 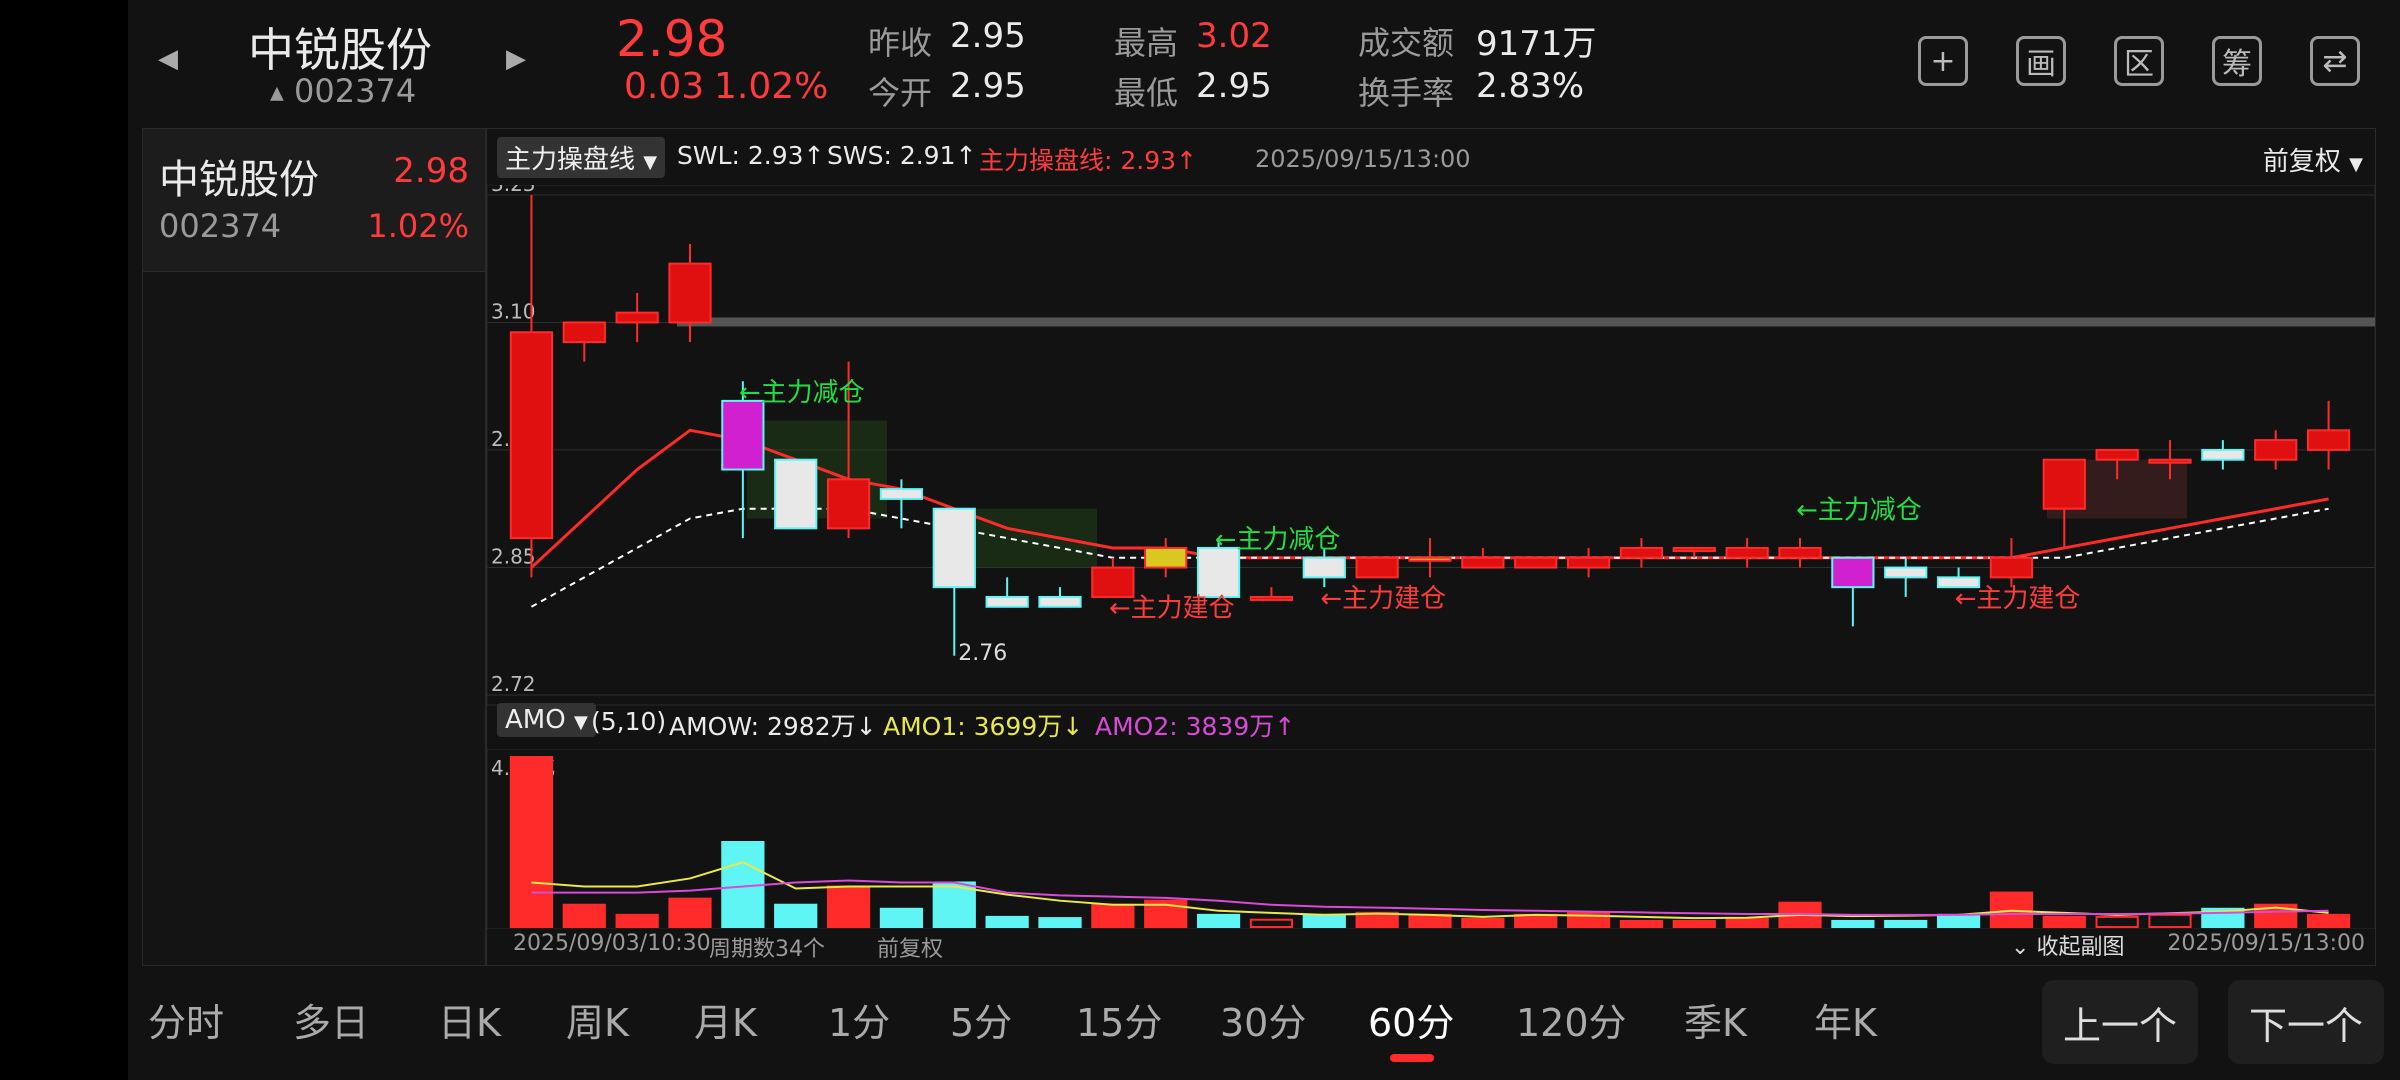 I want to click on amo-params: (5,10), so click(x=629, y=721).